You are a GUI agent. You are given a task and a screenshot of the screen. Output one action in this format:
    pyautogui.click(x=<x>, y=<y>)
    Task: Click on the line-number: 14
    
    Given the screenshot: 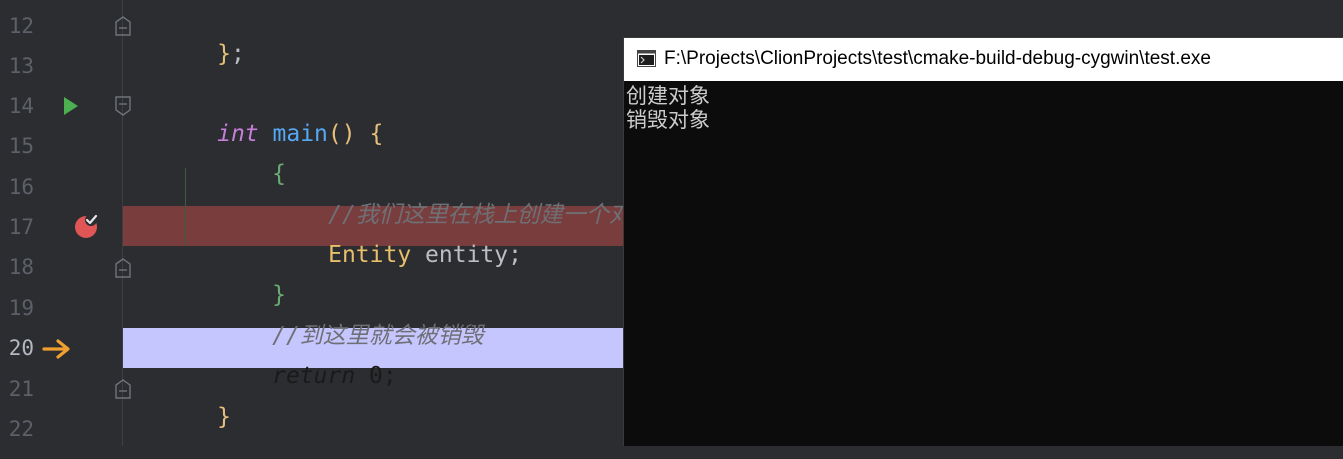 What is the action you would take?
    pyautogui.click(x=17, y=106)
    